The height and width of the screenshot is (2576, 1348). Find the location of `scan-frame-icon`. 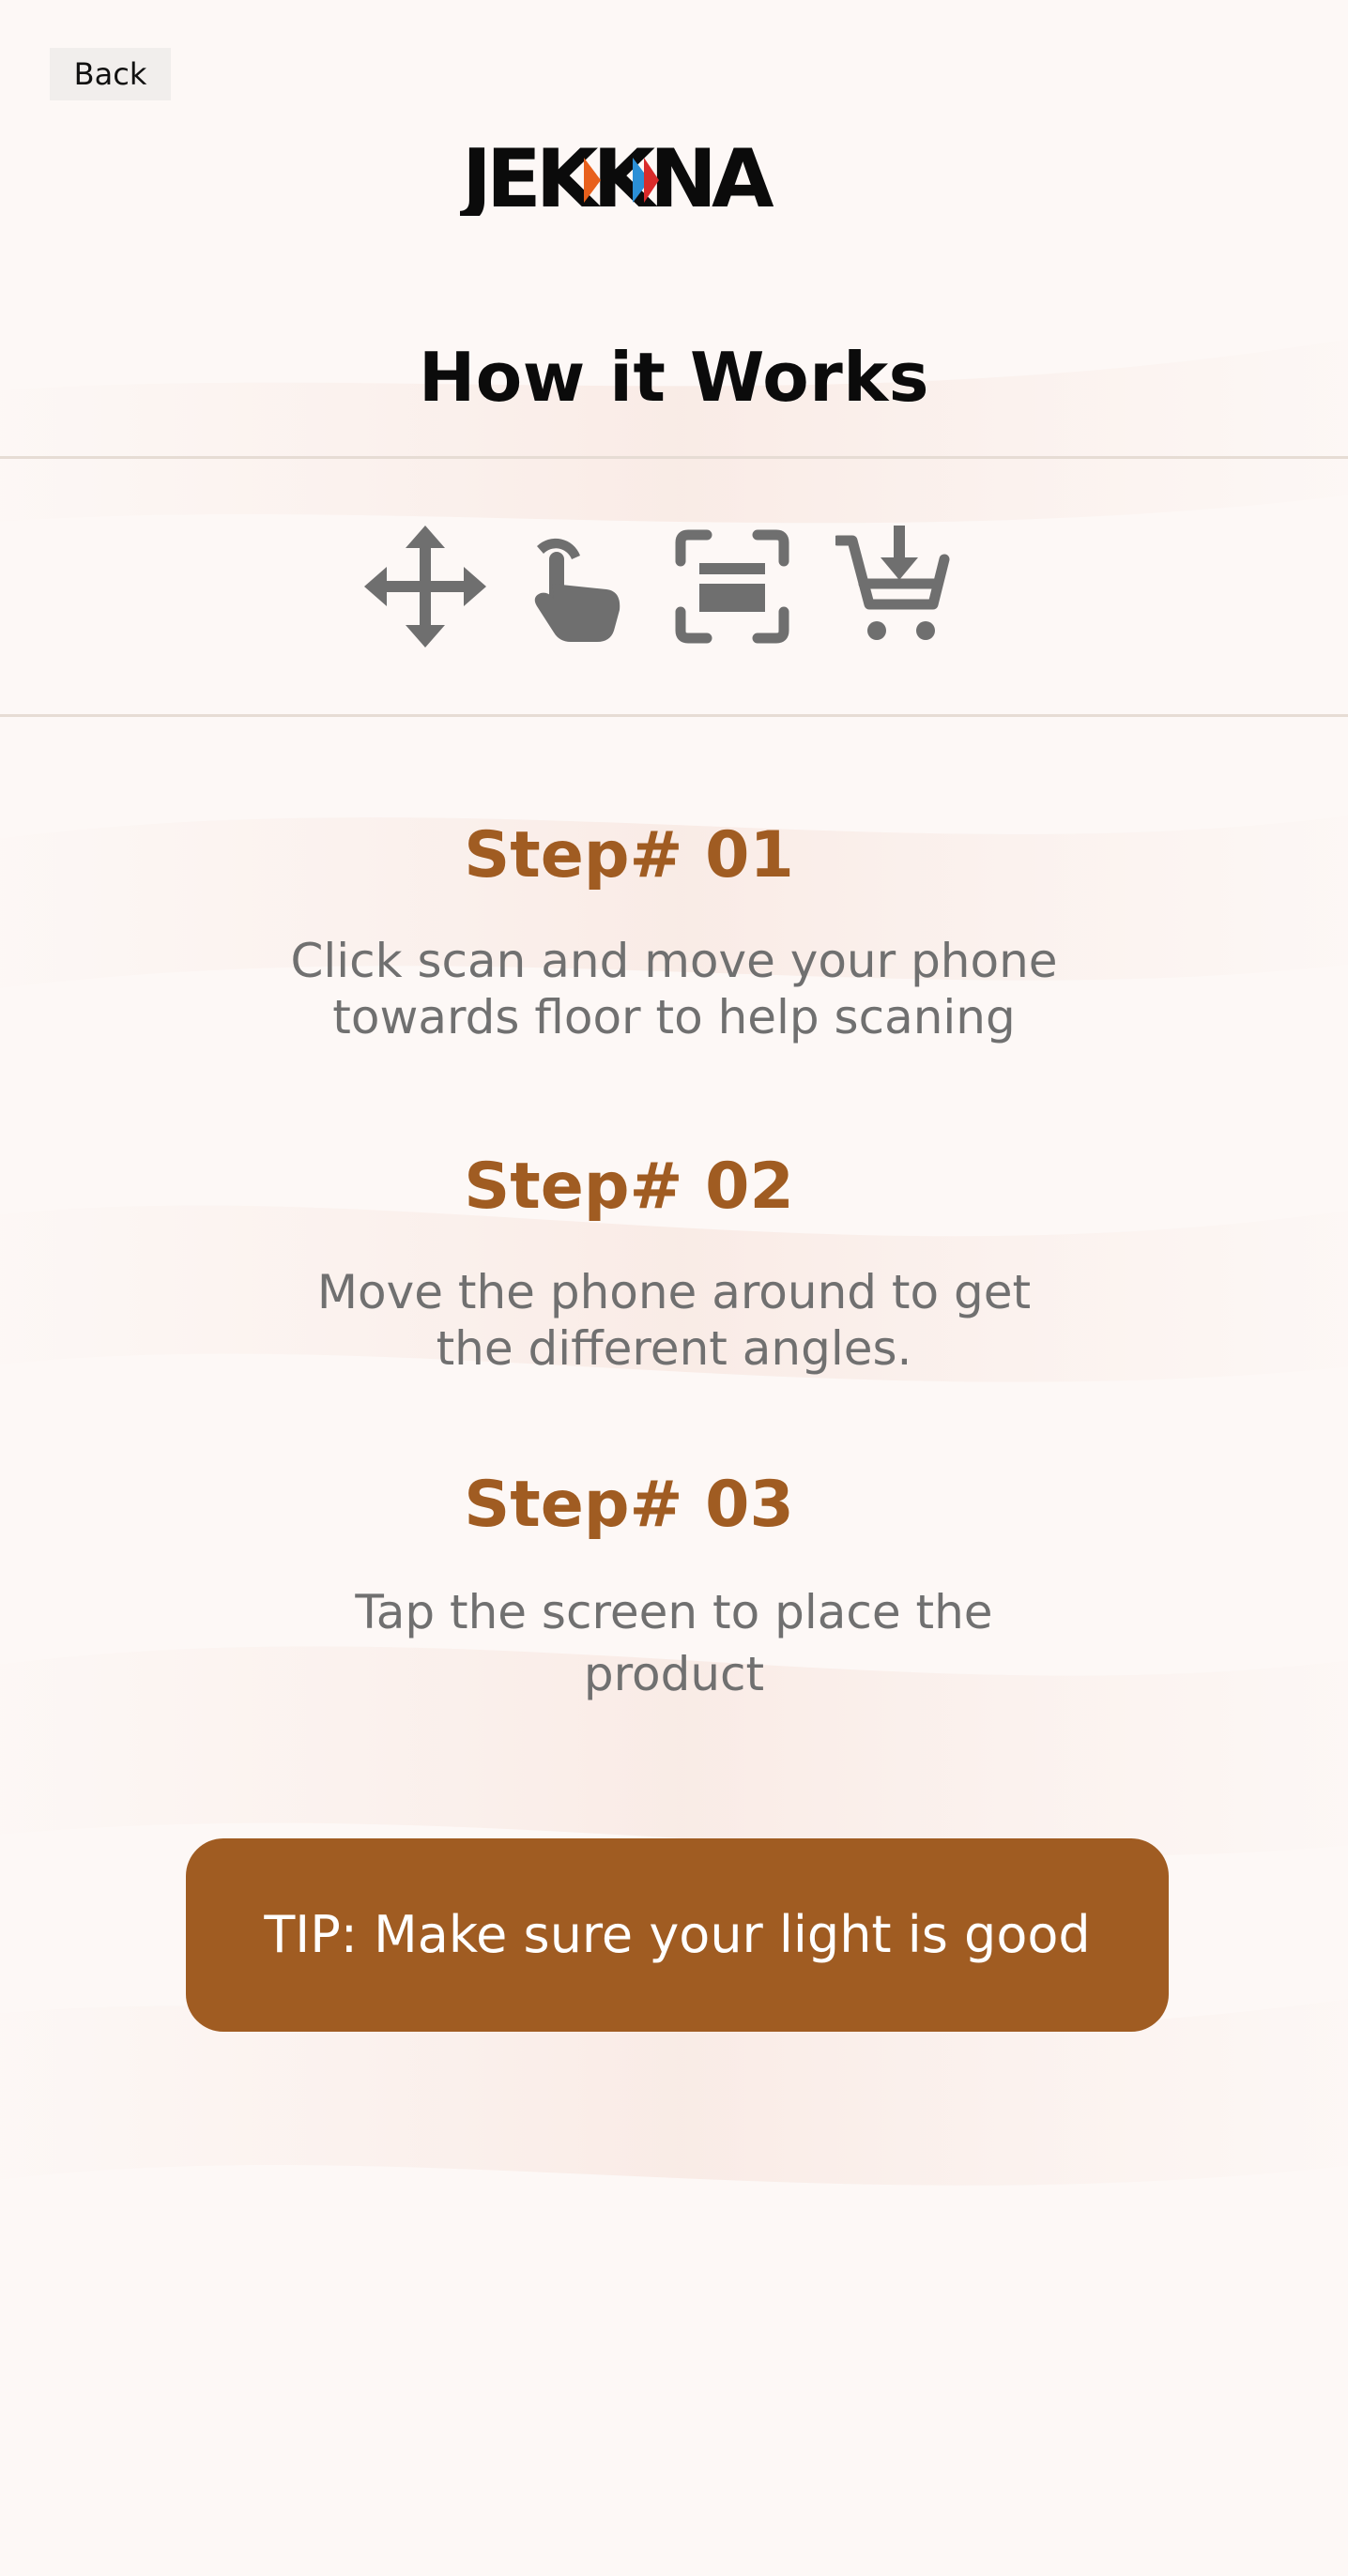

scan-frame-icon is located at coordinates (732, 586).